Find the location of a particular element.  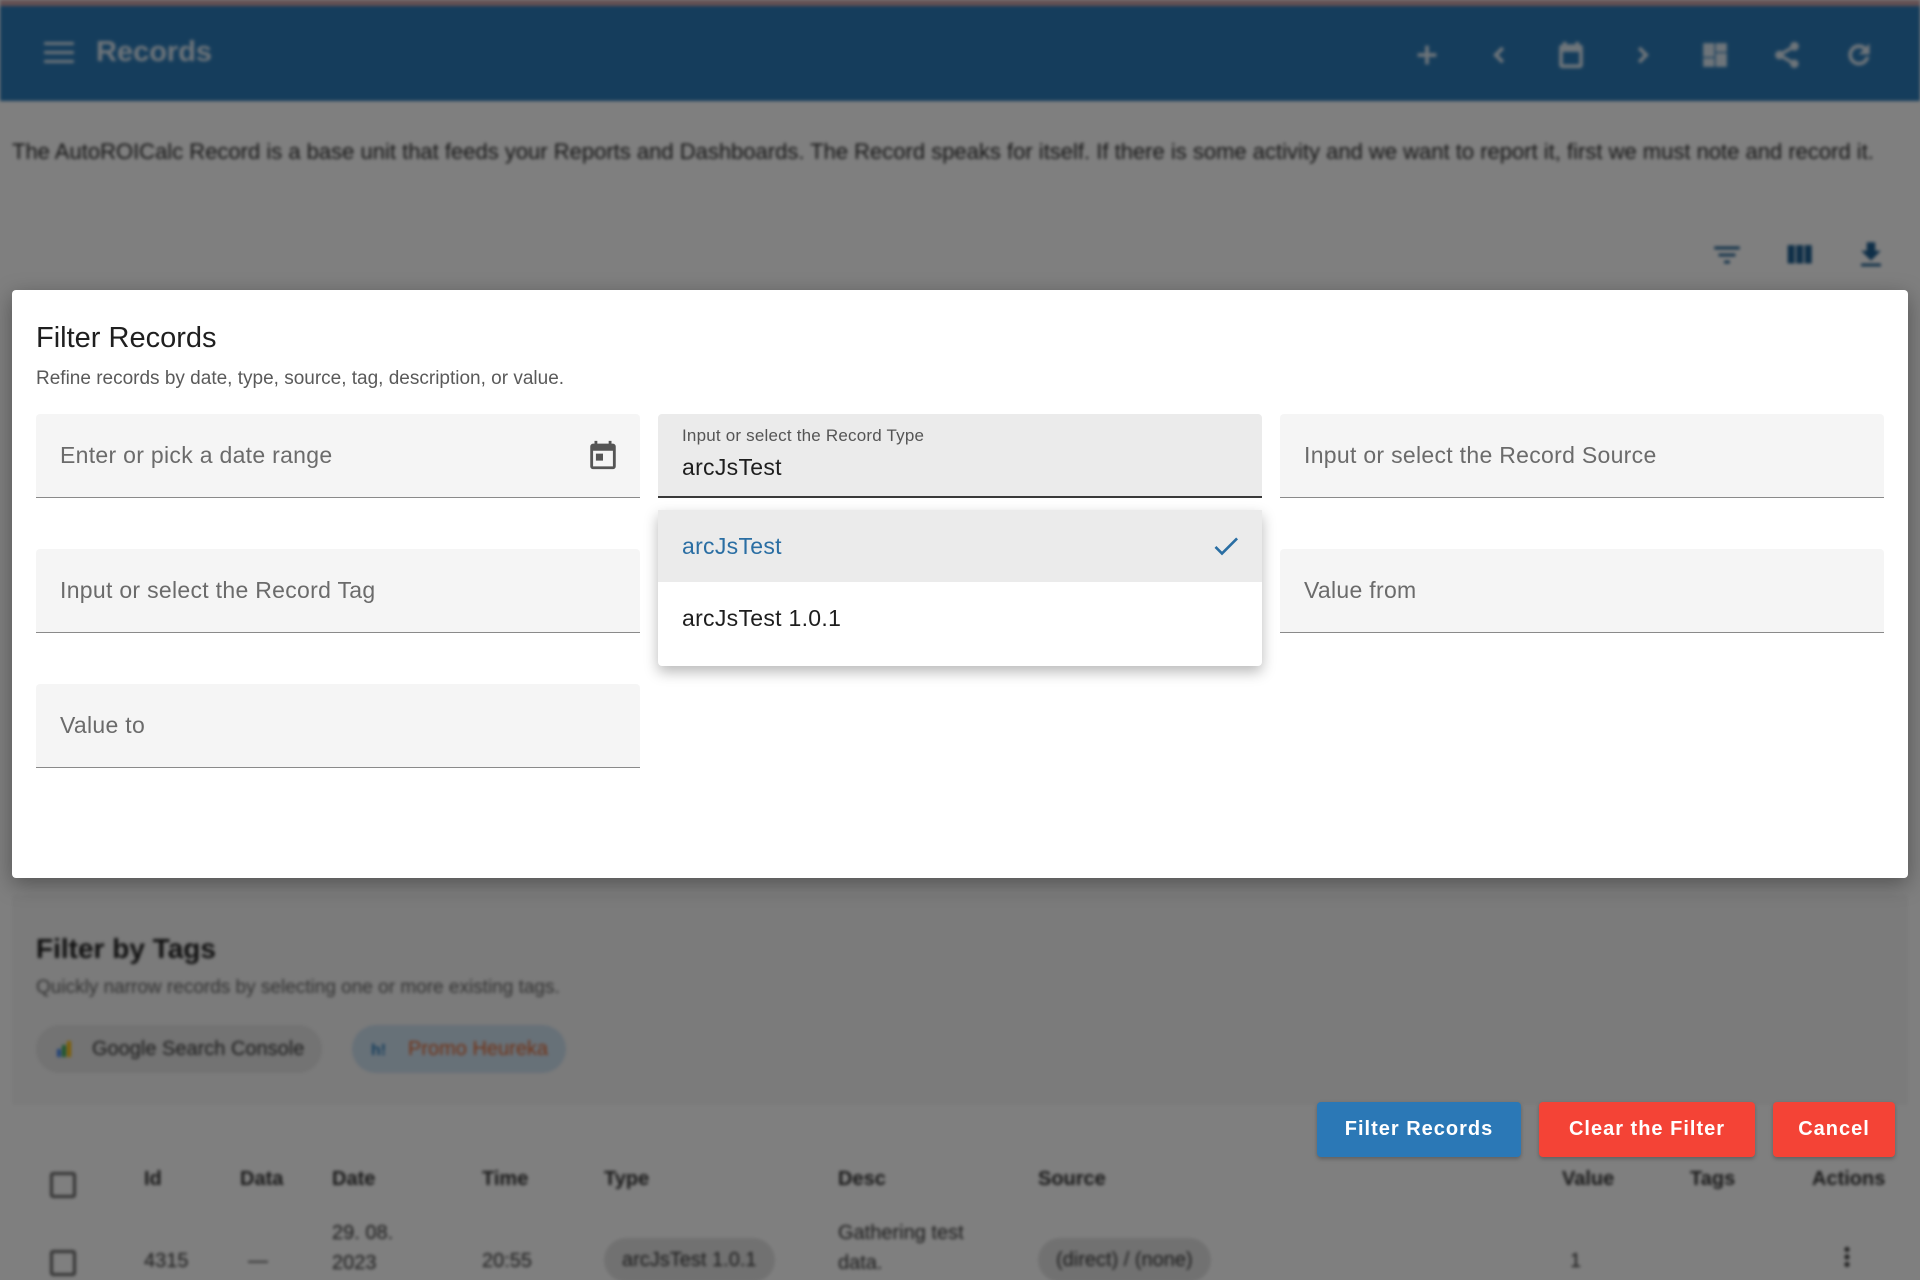

record-source-placeholder: Input or select the Record Source is located at coordinates (1480, 455).